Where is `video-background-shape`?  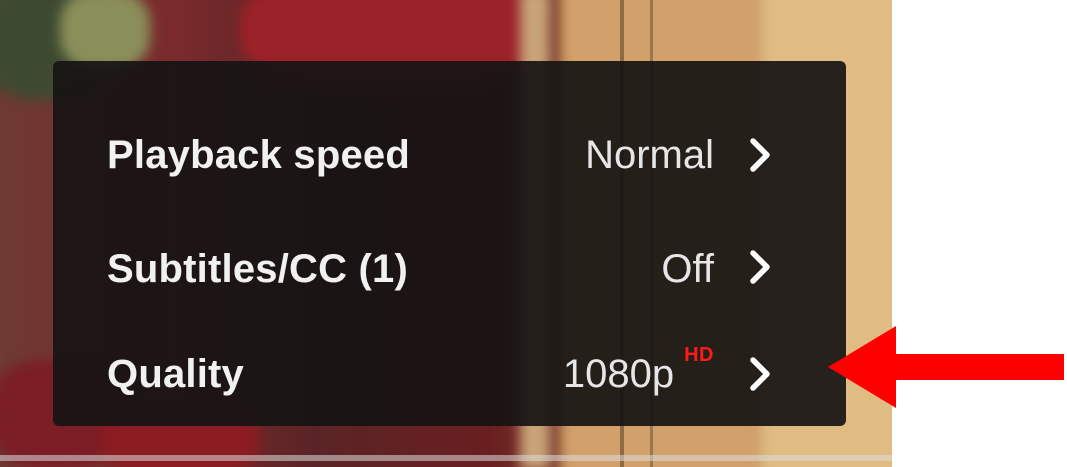
video-background-shape is located at coordinates (105, 35).